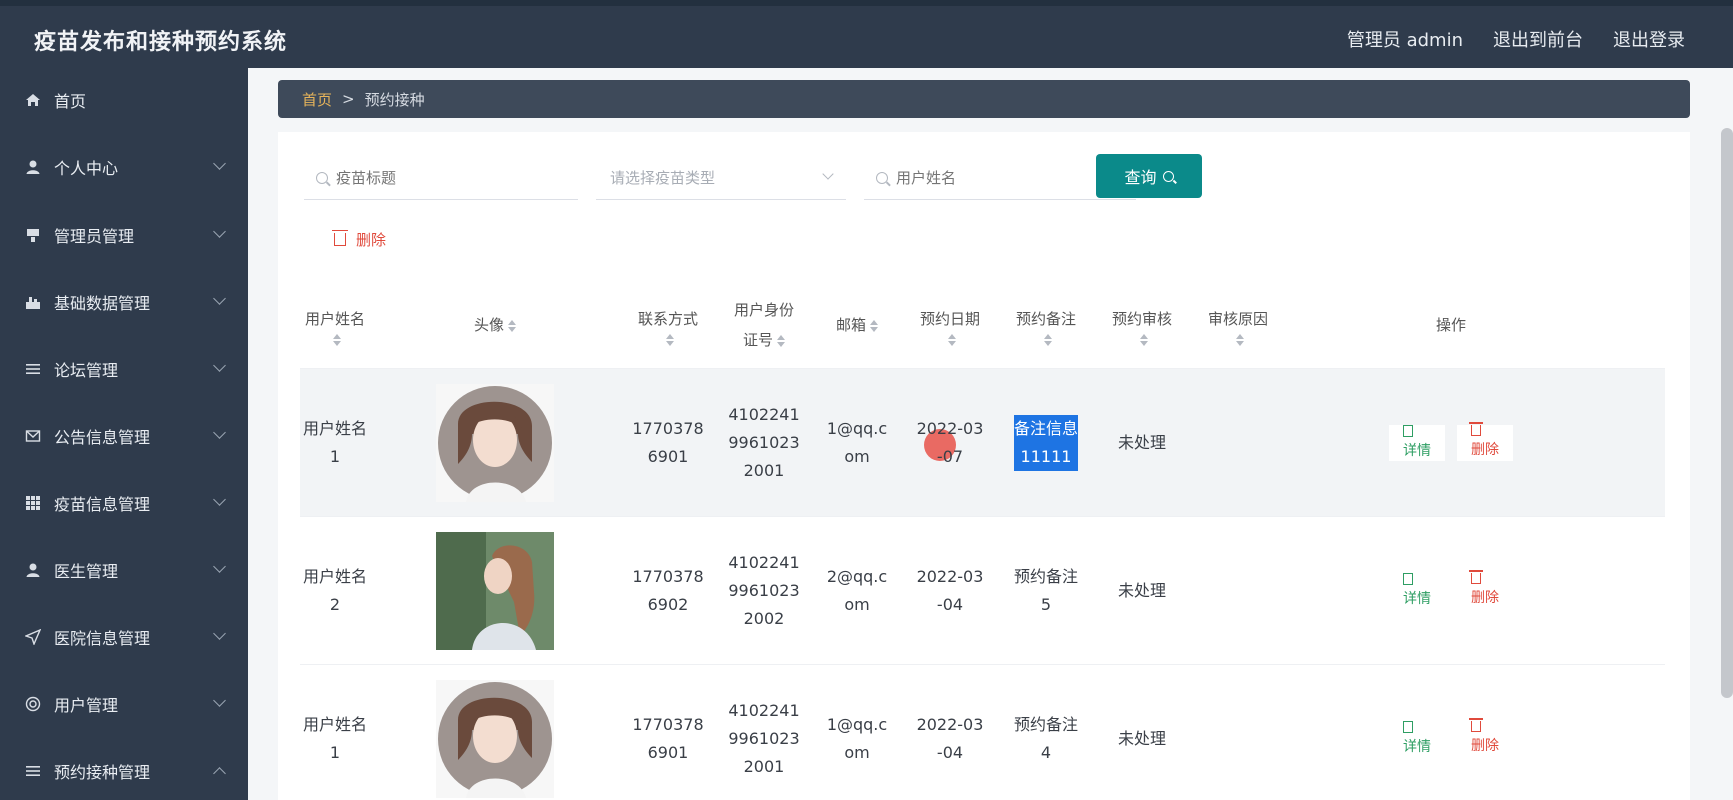  Describe the element at coordinates (763, 310) in the screenshot. I see `header-label: 用户身份` at that location.